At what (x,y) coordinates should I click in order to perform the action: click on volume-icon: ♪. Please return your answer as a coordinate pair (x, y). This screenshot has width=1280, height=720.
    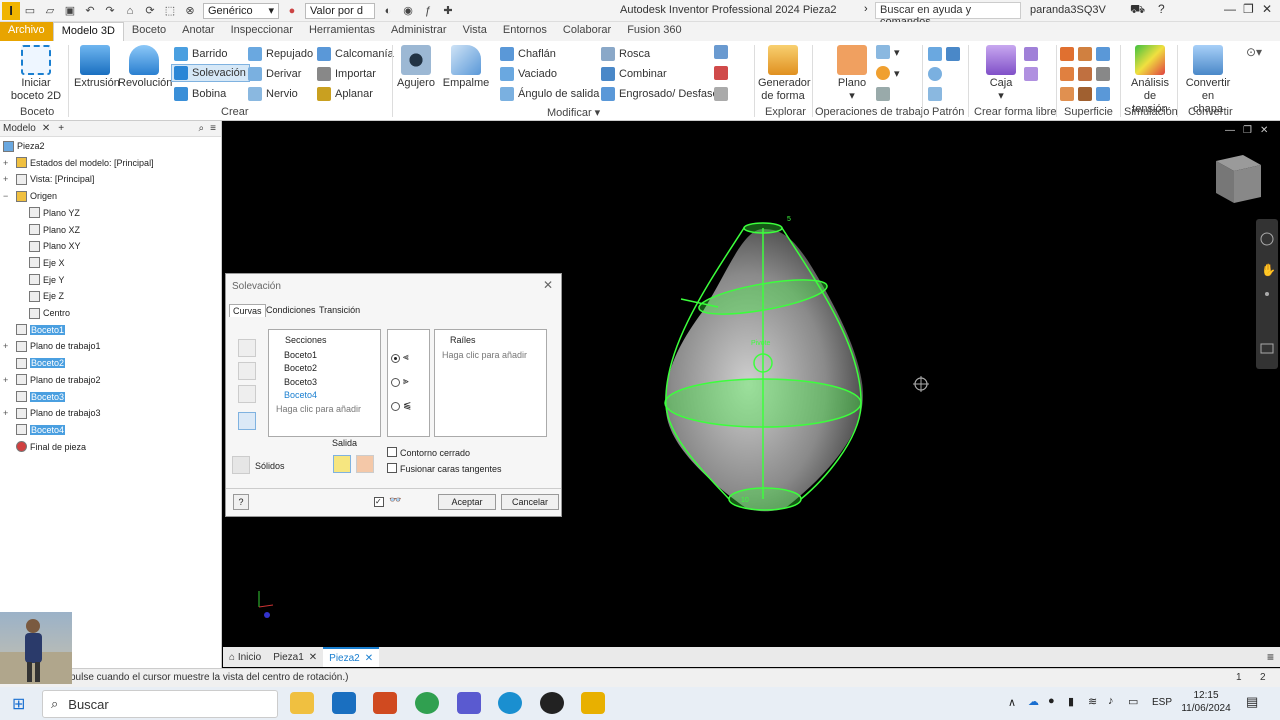
    Looking at the image, I should click on (1111, 701).